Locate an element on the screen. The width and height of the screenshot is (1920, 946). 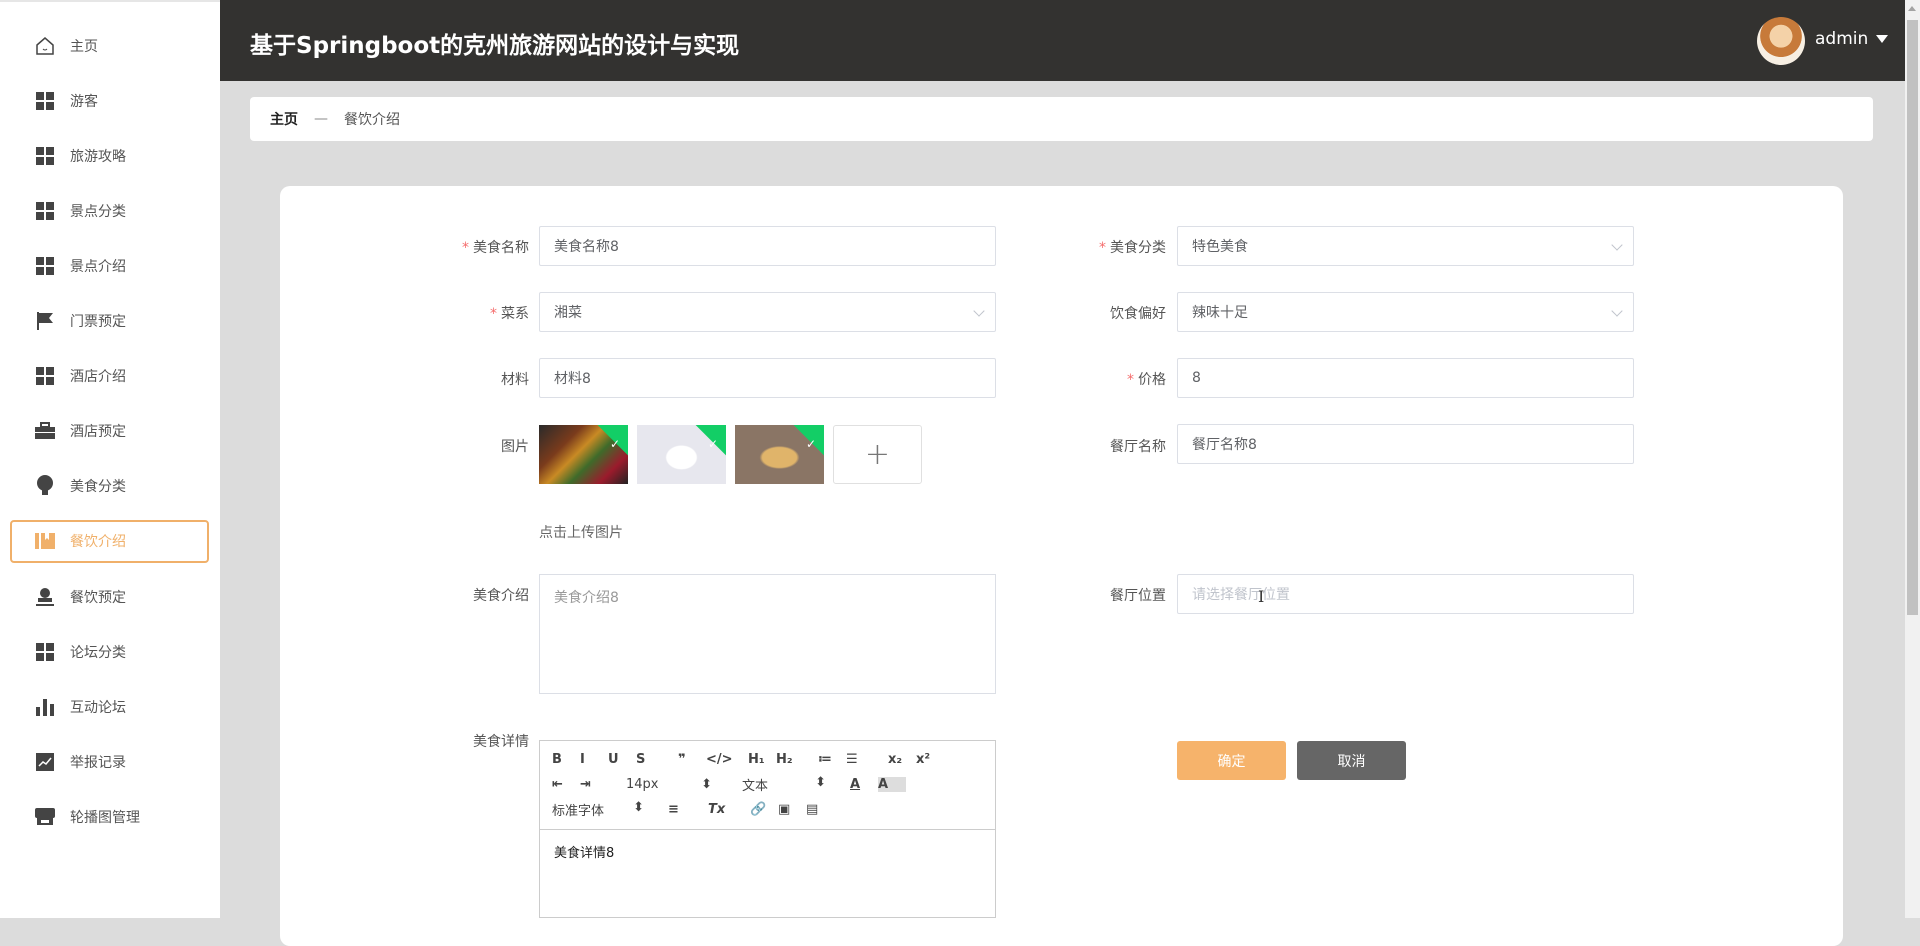
header-select: 文本 ⬍ is located at coordinates (784, 784).